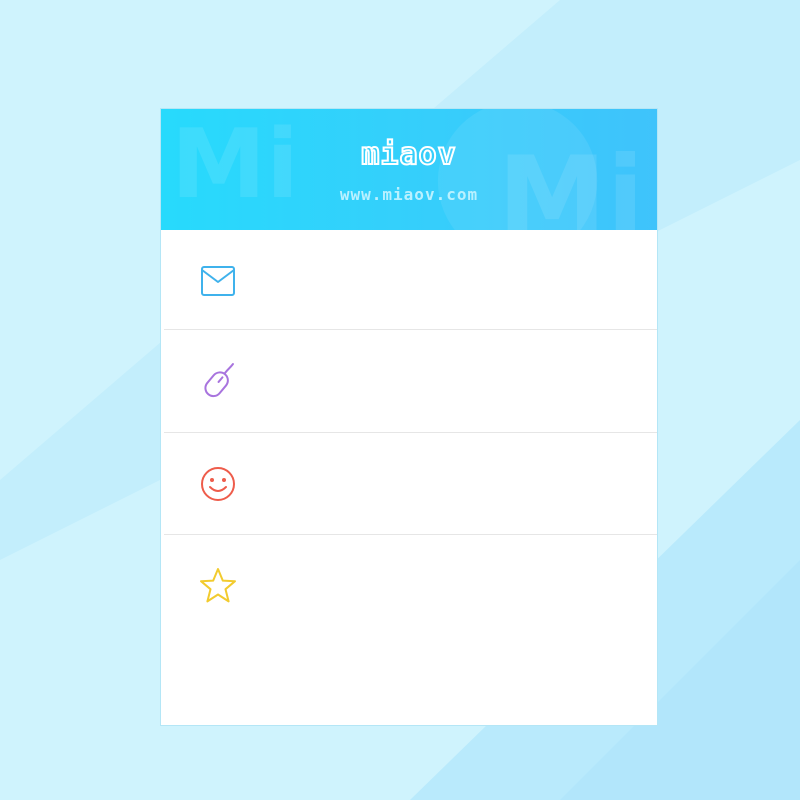  What do you see at coordinates (410, 484) in the screenshot?
I see `menu-item-smile` at bounding box center [410, 484].